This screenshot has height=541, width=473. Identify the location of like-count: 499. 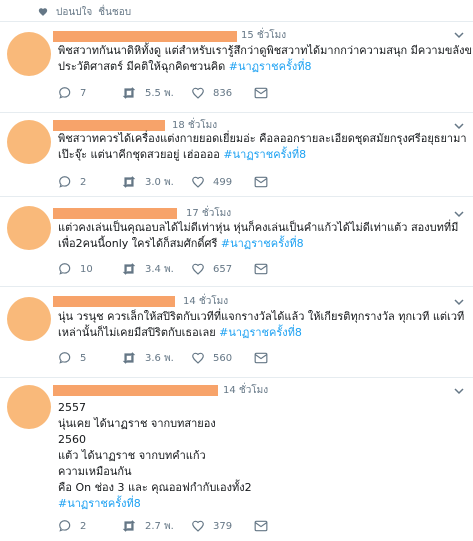
(223, 182).